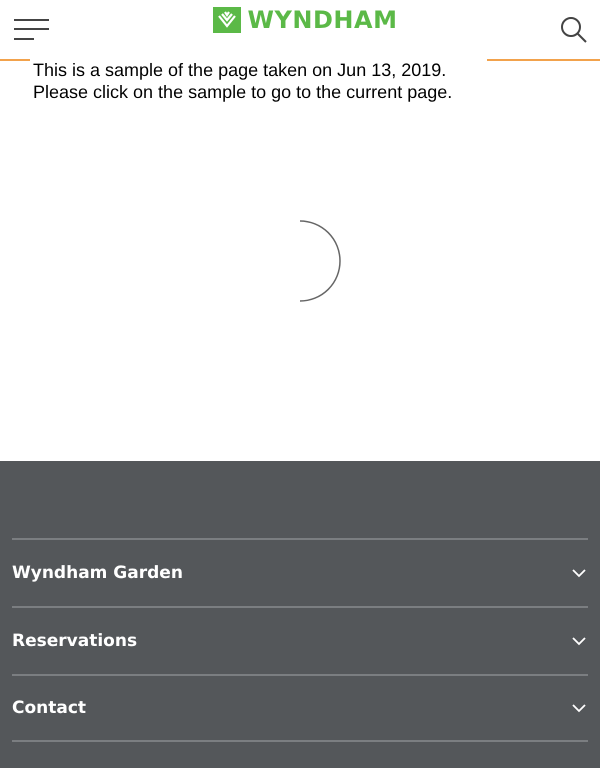  I want to click on footer-section-toggle: Wyndham Garden, so click(300, 572).